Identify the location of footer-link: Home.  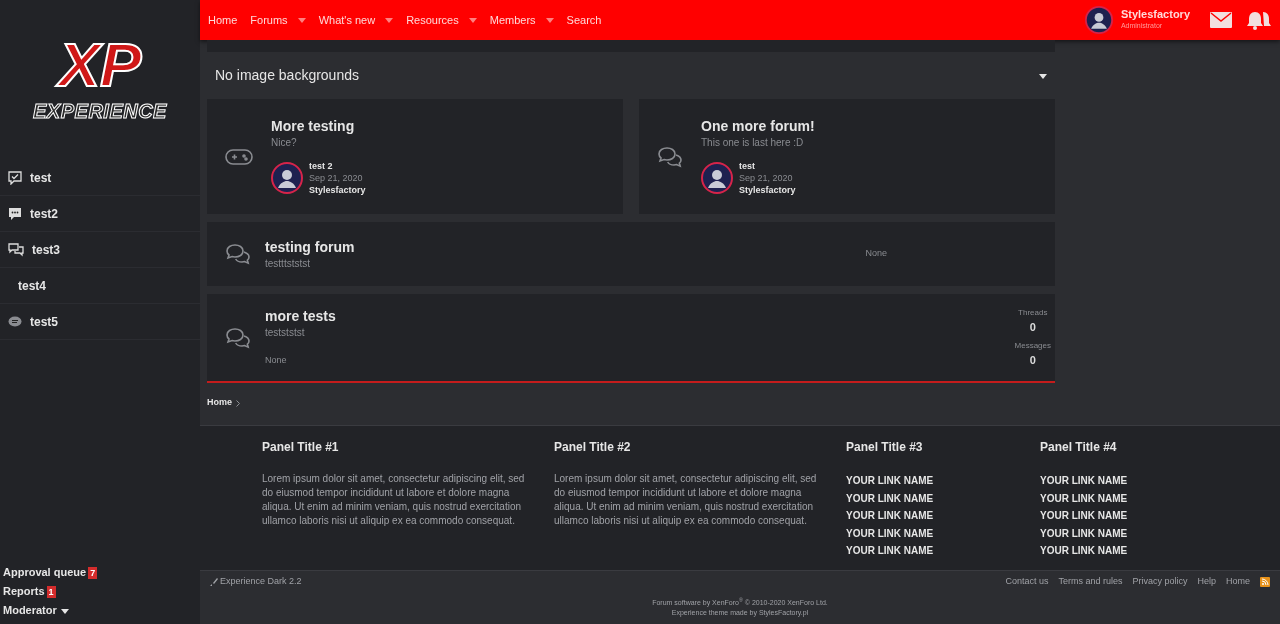
(1238, 581).